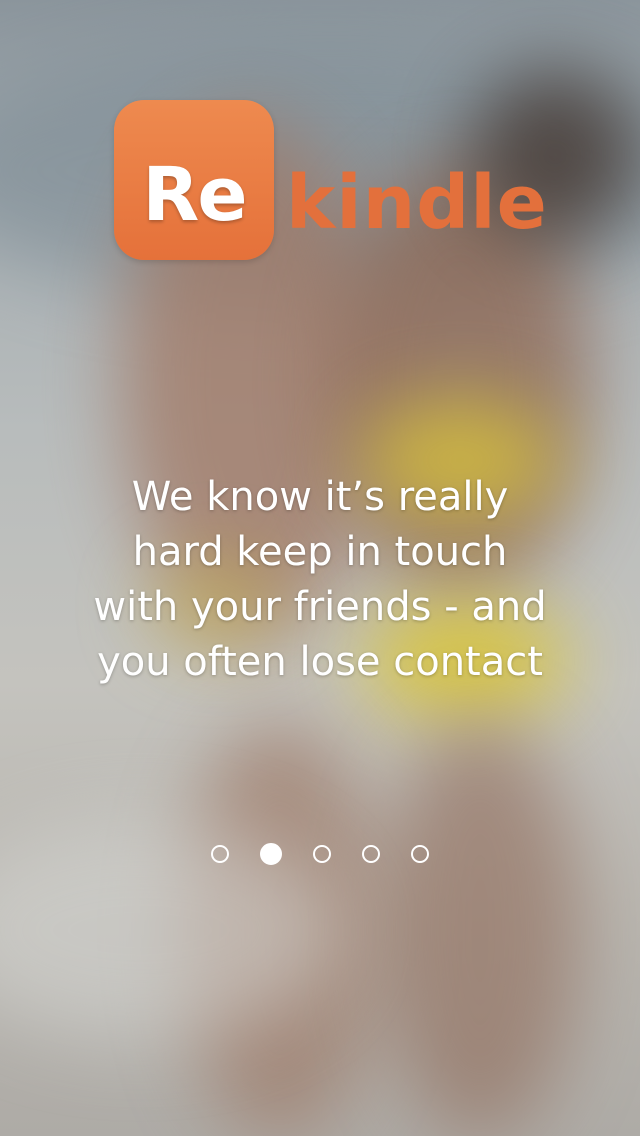 The height and width of the screenshot is (1136, 640). What do you see at coordinates (320, 552) in the screenshot?
I see `message-line: hard keep in touch` at bounding box center [320, 552].